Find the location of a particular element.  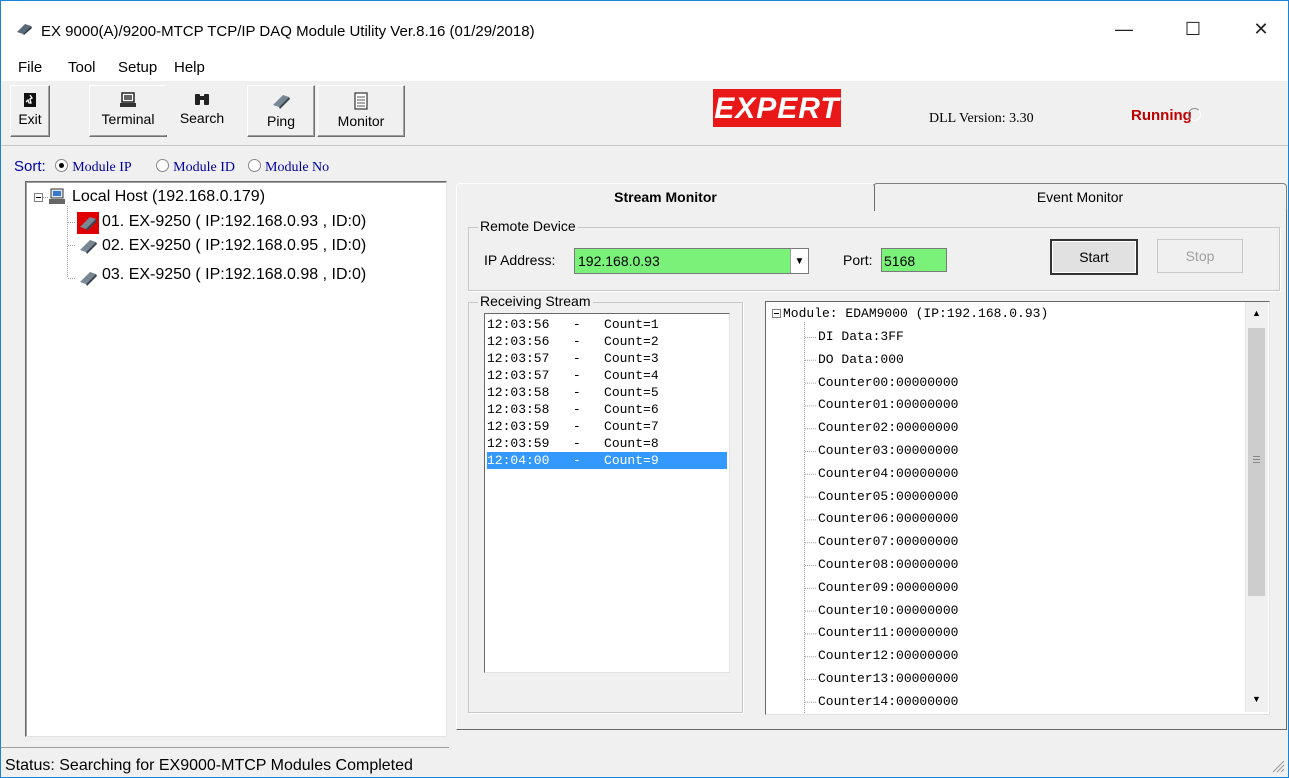

maximize-button: ☐ is located at coordinates (1193, 29).